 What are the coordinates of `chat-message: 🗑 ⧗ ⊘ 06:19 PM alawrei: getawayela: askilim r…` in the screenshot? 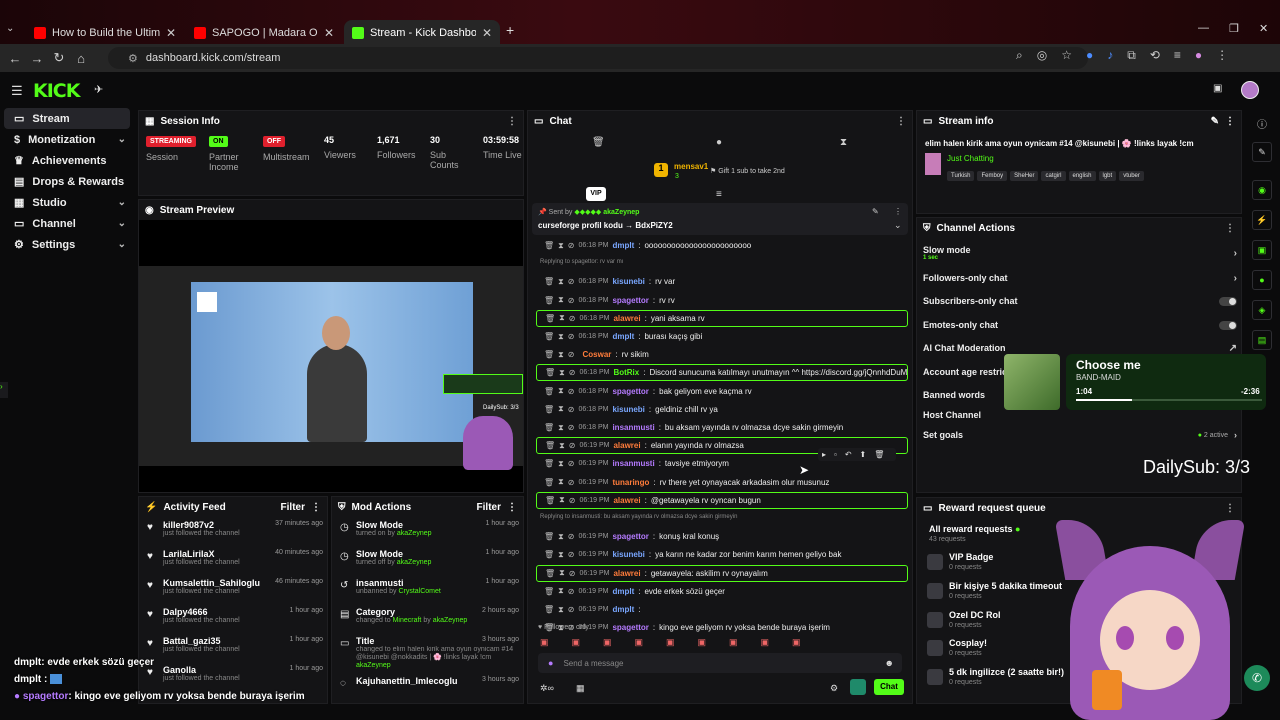 It's located at (722, 573).